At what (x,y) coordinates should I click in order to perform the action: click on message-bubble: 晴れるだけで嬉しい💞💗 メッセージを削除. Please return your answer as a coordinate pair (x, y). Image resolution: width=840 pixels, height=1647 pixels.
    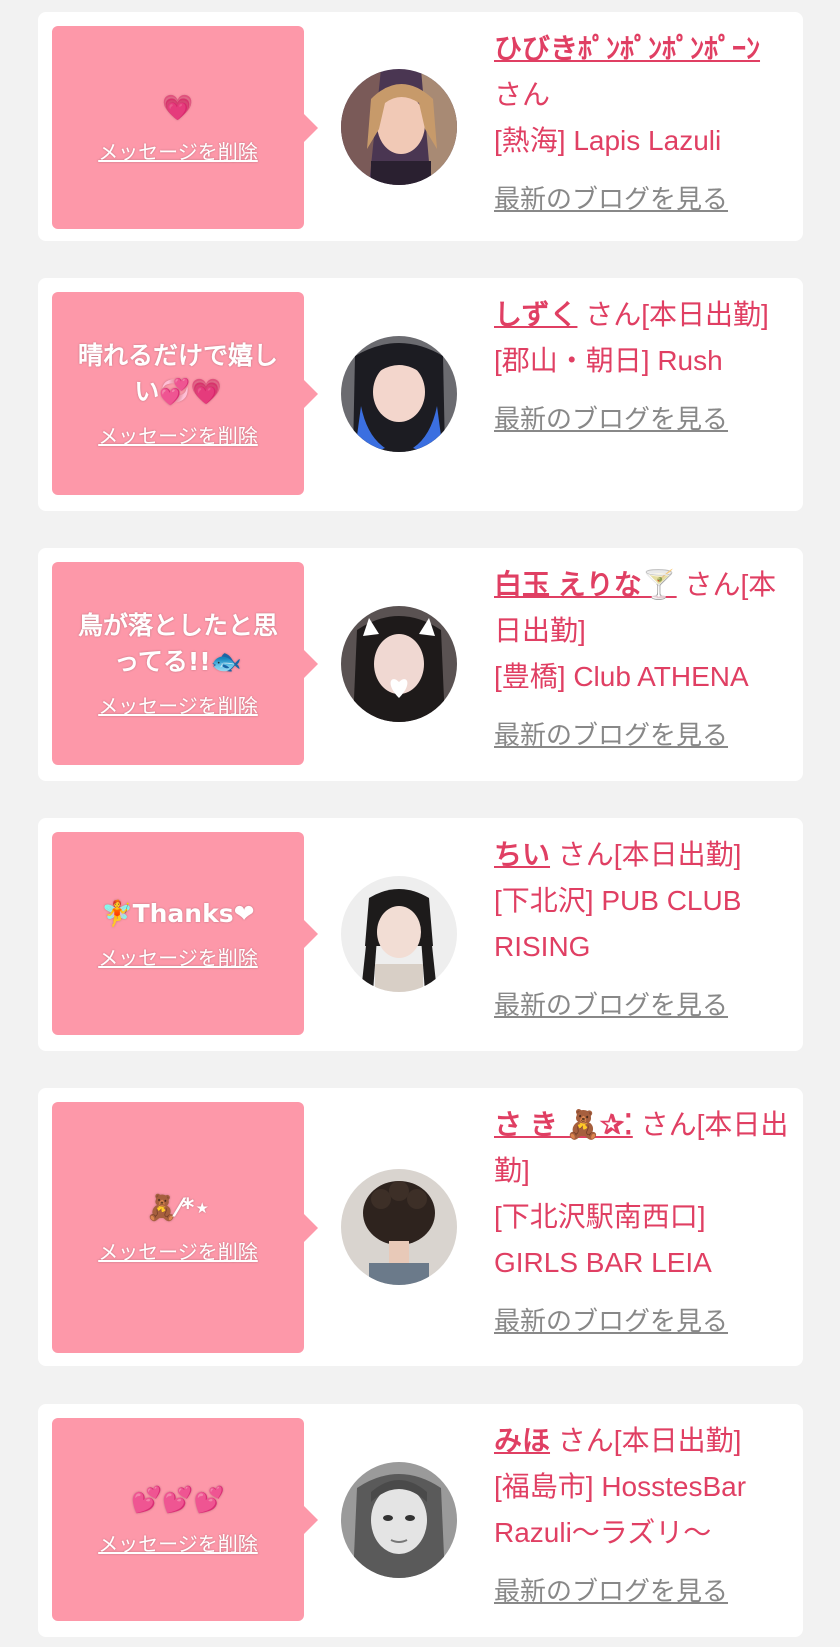
    Looking at the image, I should click on (185, 393).